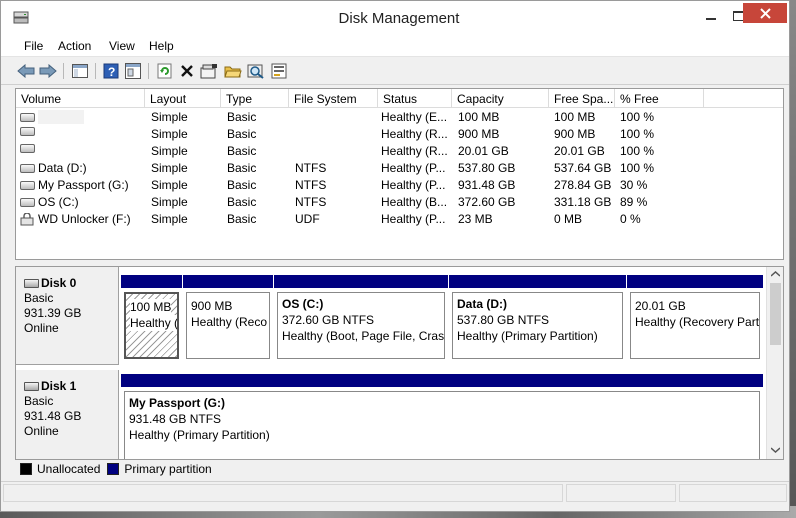 The width and height of the screenshot is (796, 518). Describe the element at coordinates (637, 168) in the screenshot. I see `percent-free-cell: 100 %` at that location.